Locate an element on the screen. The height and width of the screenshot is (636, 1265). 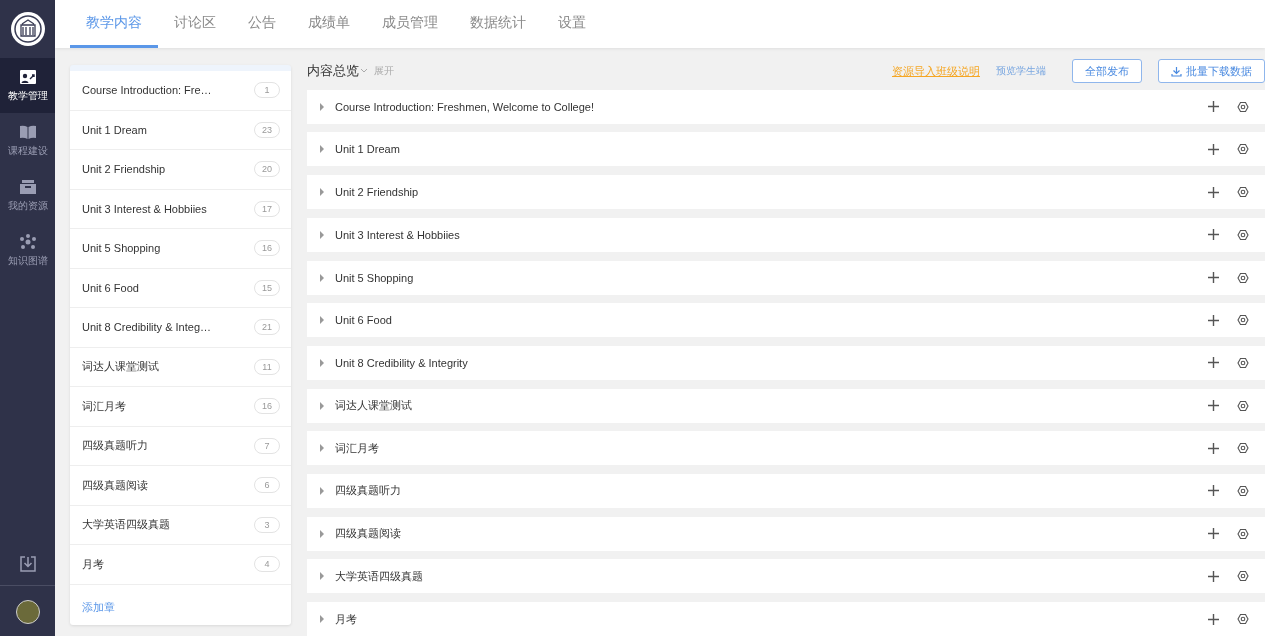
chapter-item: Course Introduction: Fre… 1 is located at coordinates (180, 91).